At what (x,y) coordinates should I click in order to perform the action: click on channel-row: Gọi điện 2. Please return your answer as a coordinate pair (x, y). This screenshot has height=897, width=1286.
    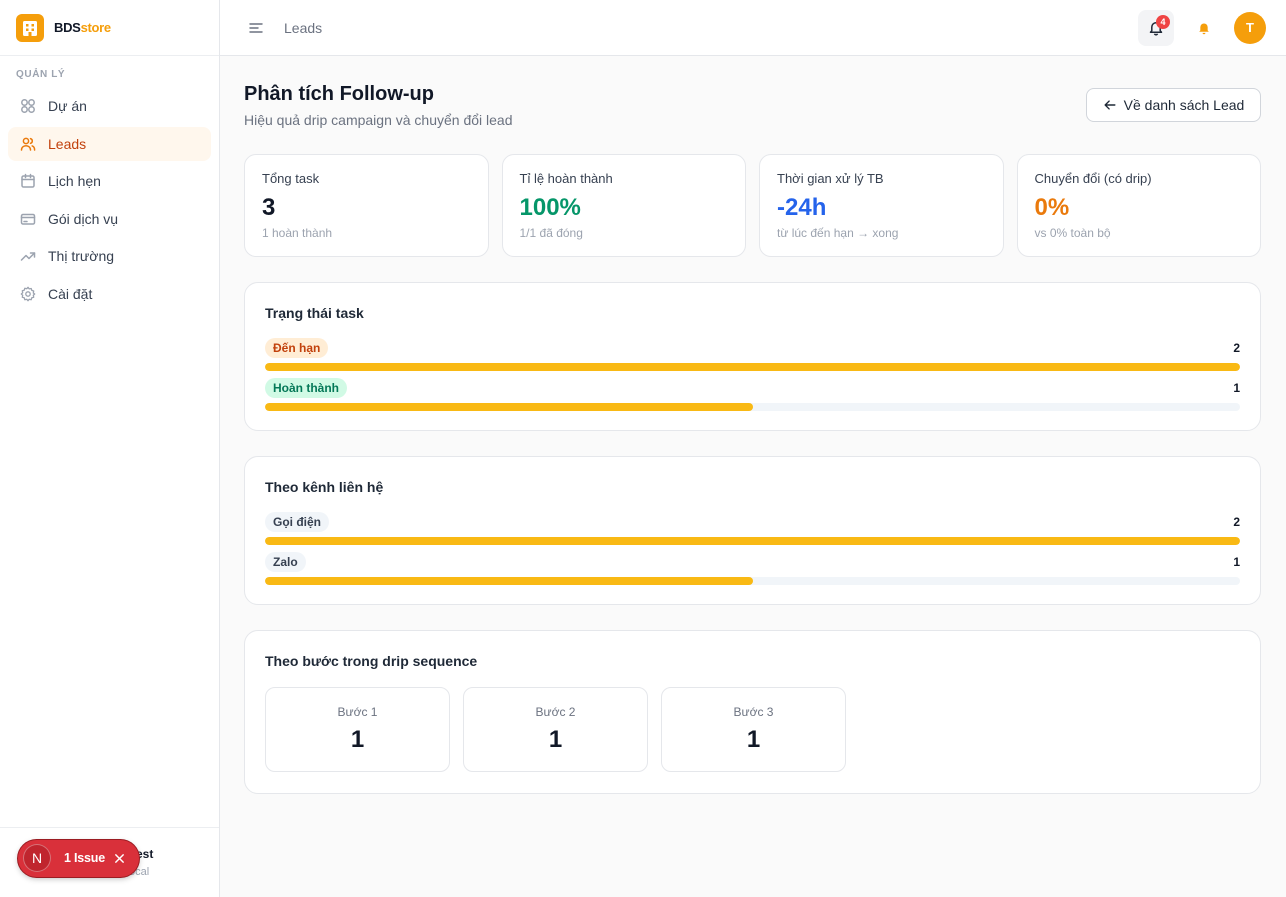
    Looking at the image, I should click on (752, 528).